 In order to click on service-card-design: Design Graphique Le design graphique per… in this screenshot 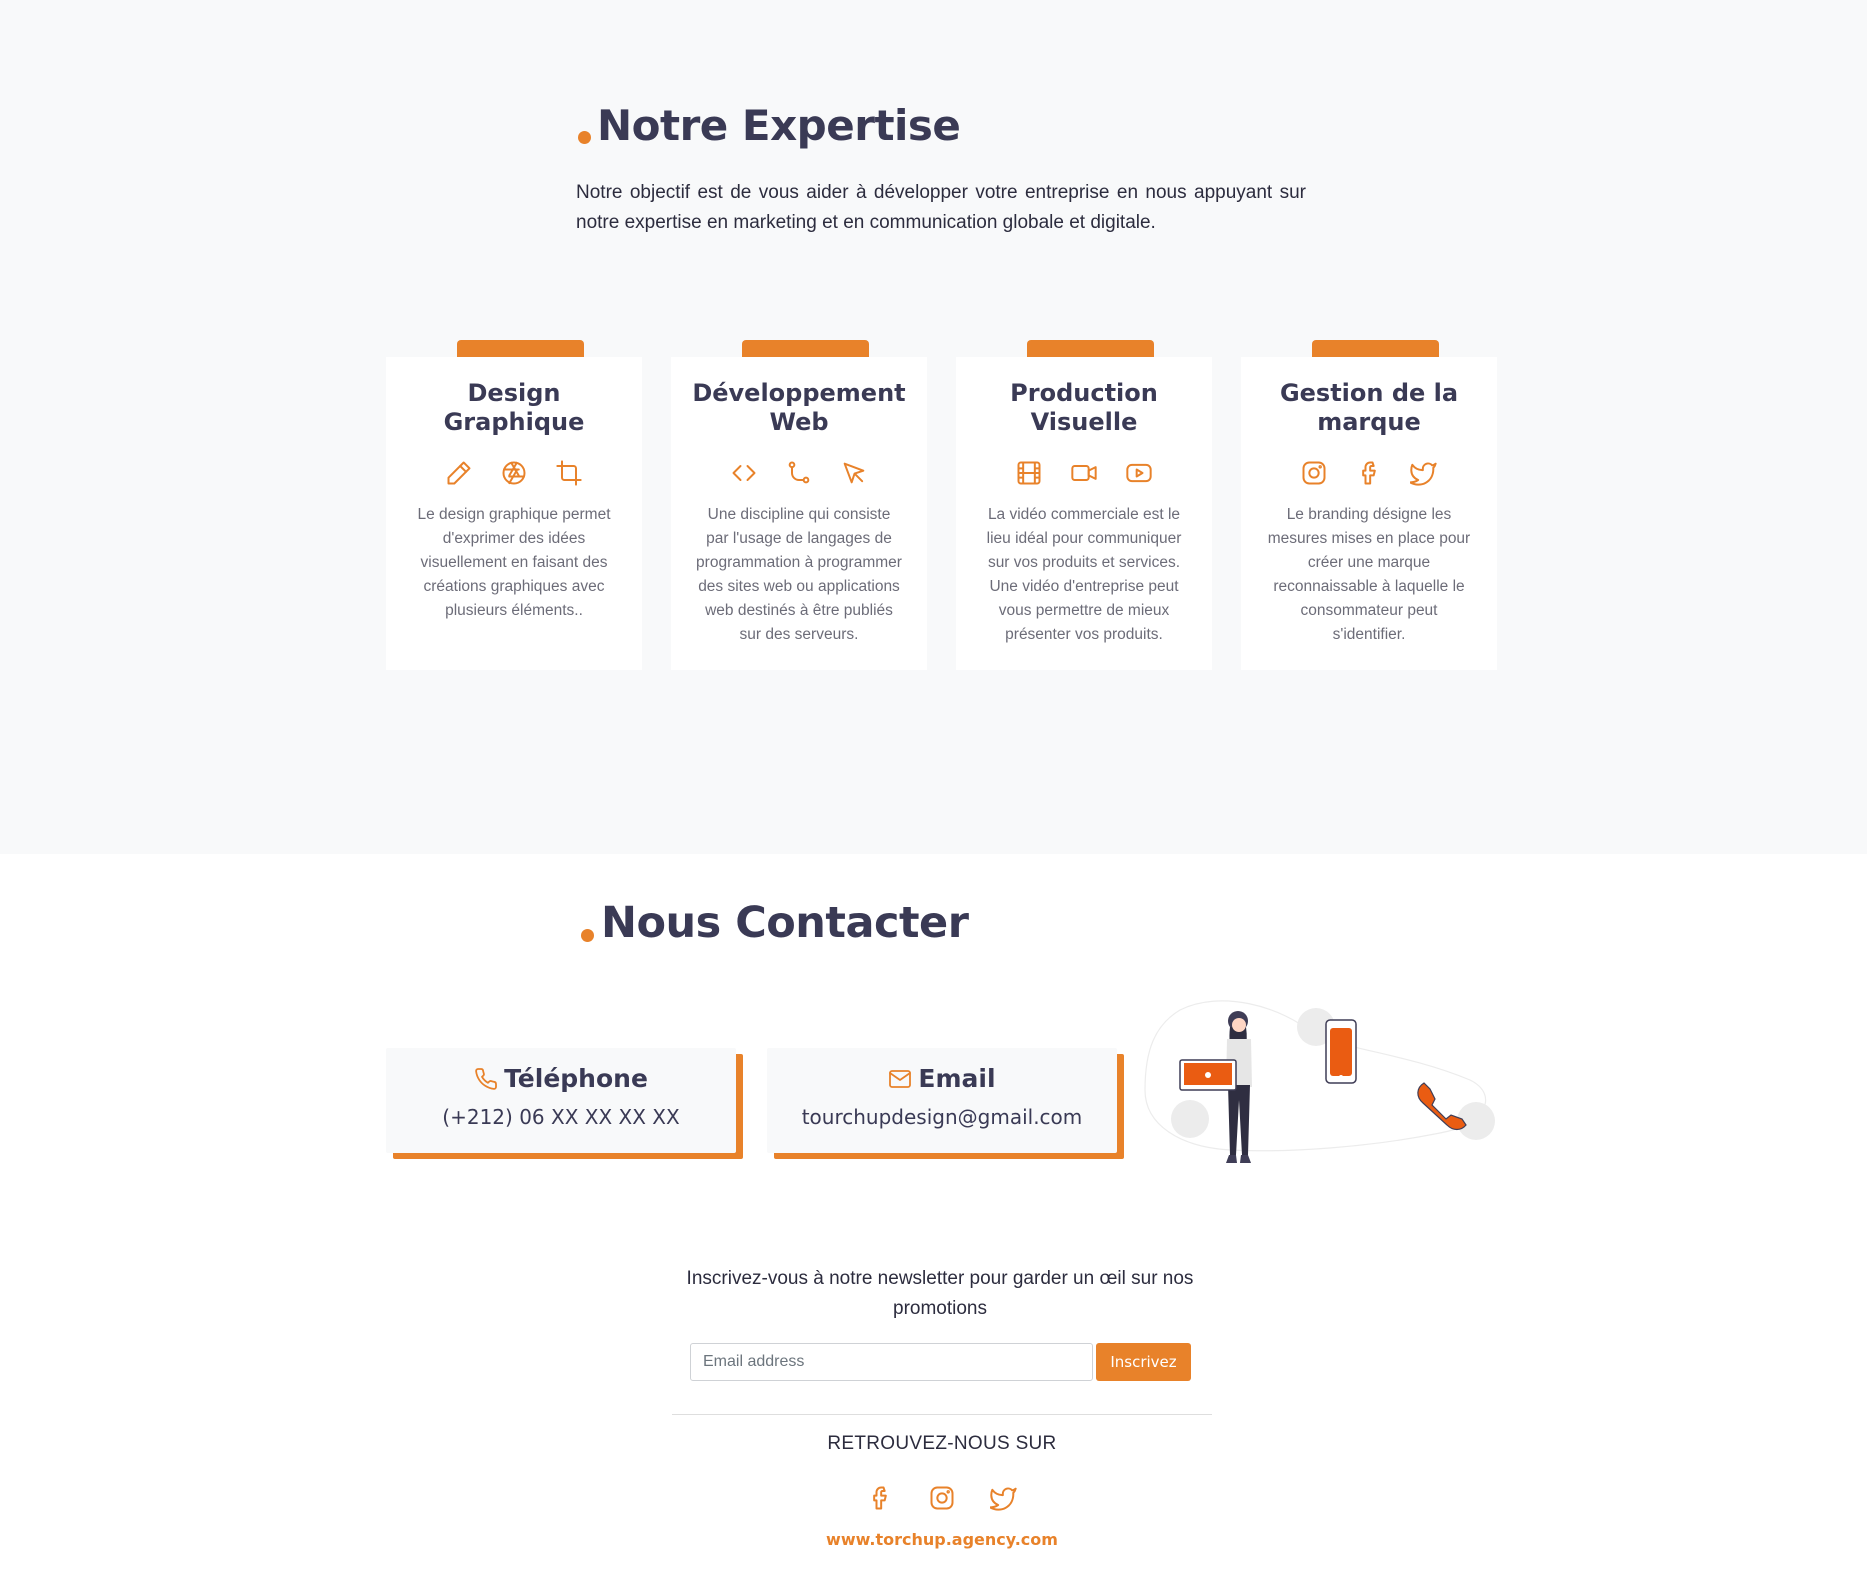, I will do `click(514, 513)`.